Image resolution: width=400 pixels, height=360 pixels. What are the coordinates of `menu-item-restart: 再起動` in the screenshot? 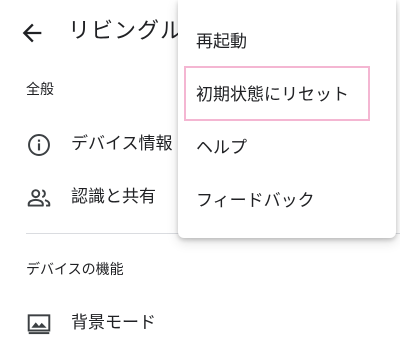 It's located at (287, 42).